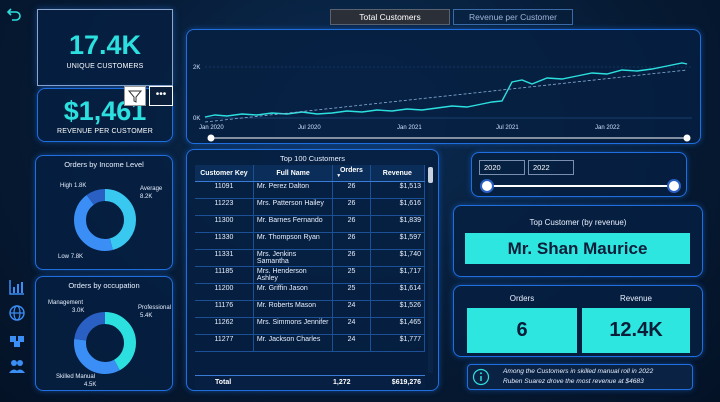 The height and width of the screenshot is (402, 720). I want to click on x-tick-label: Jul 2021, so click(507, 128).